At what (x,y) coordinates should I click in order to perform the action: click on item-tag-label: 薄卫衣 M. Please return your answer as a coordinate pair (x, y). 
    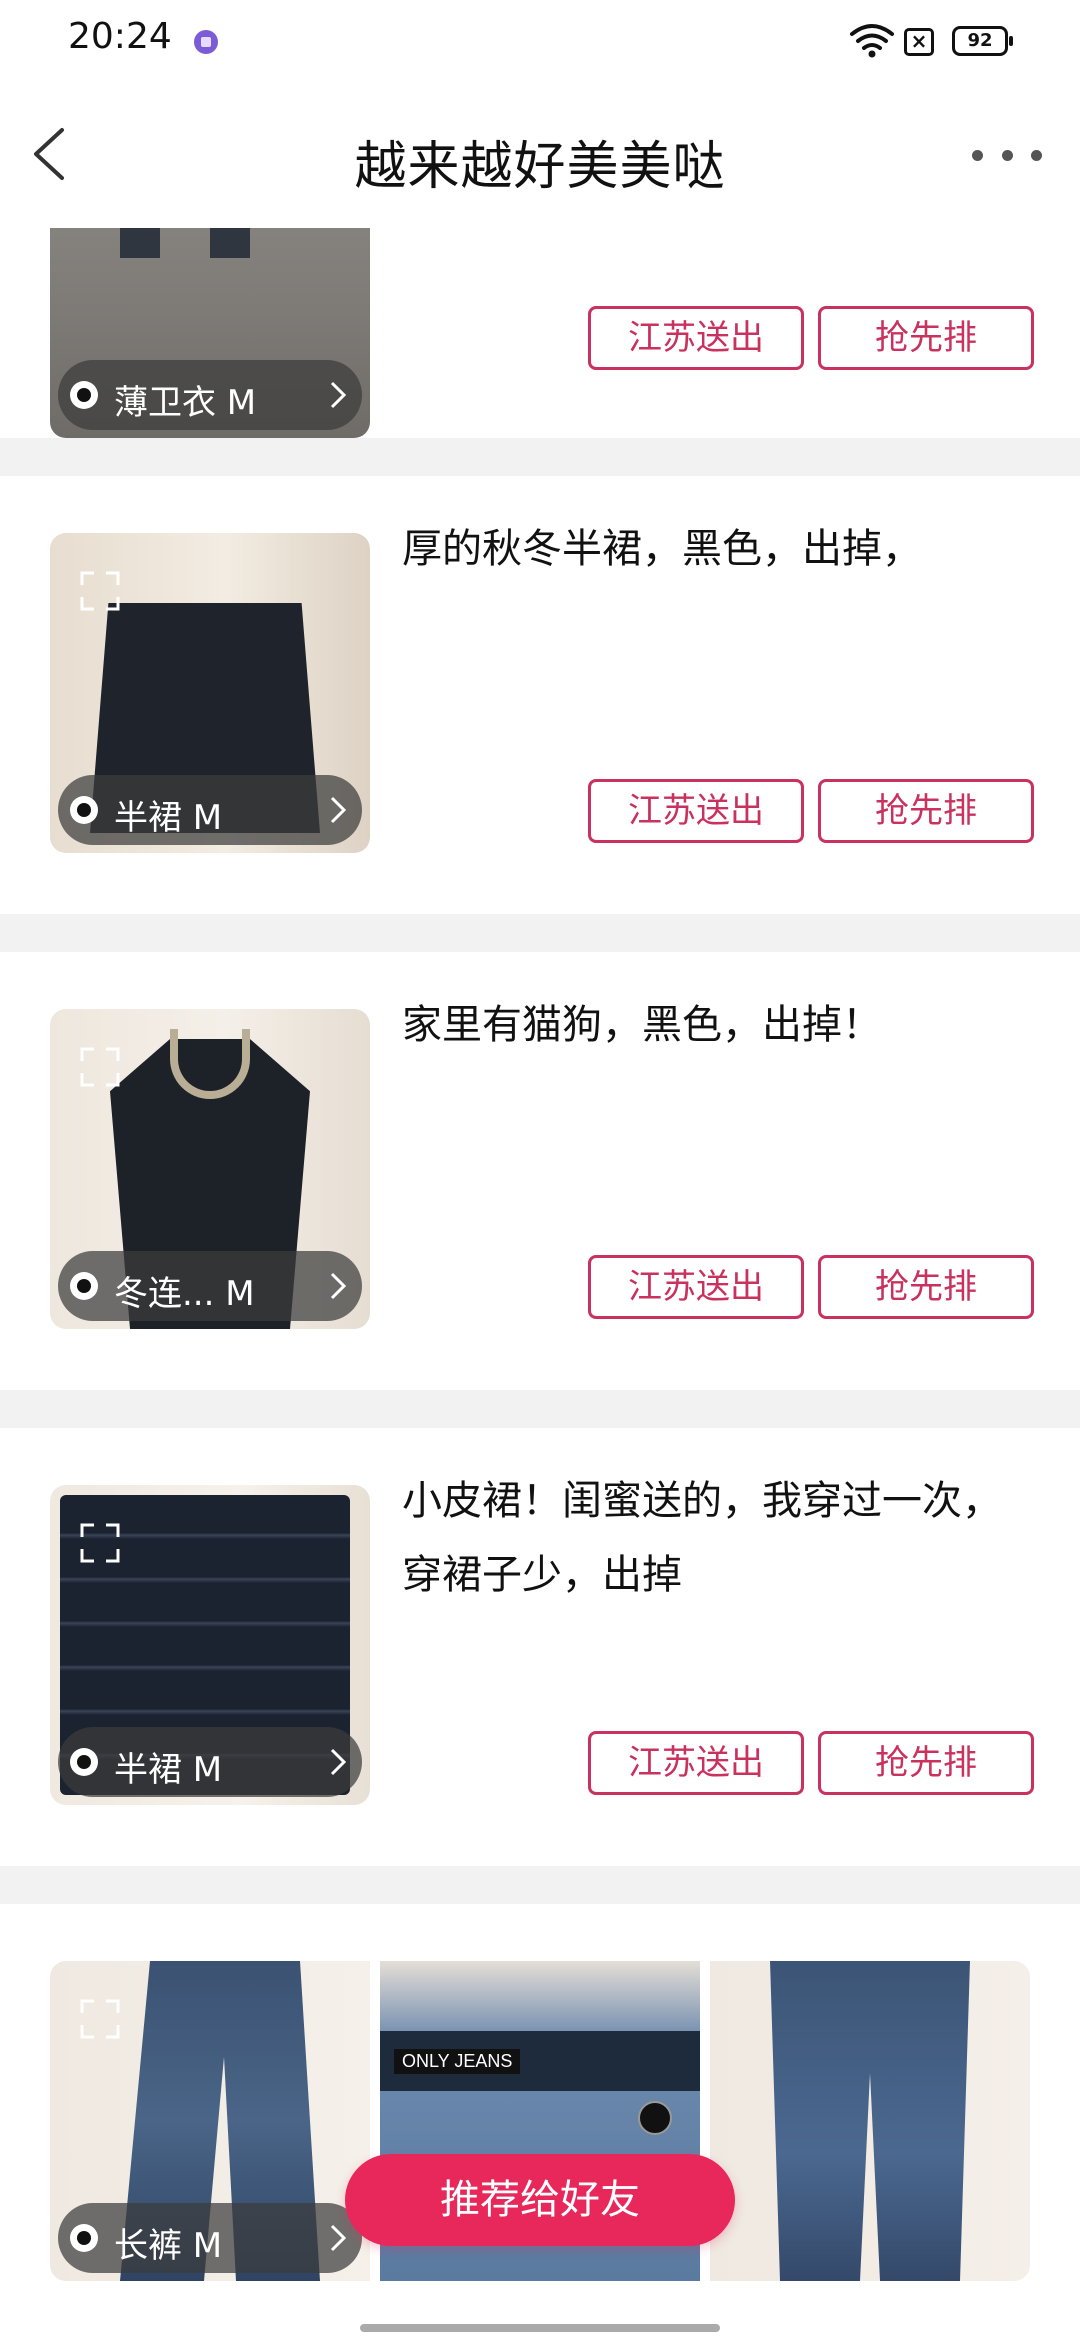
    Looking at the image, I should click on (185, 403).